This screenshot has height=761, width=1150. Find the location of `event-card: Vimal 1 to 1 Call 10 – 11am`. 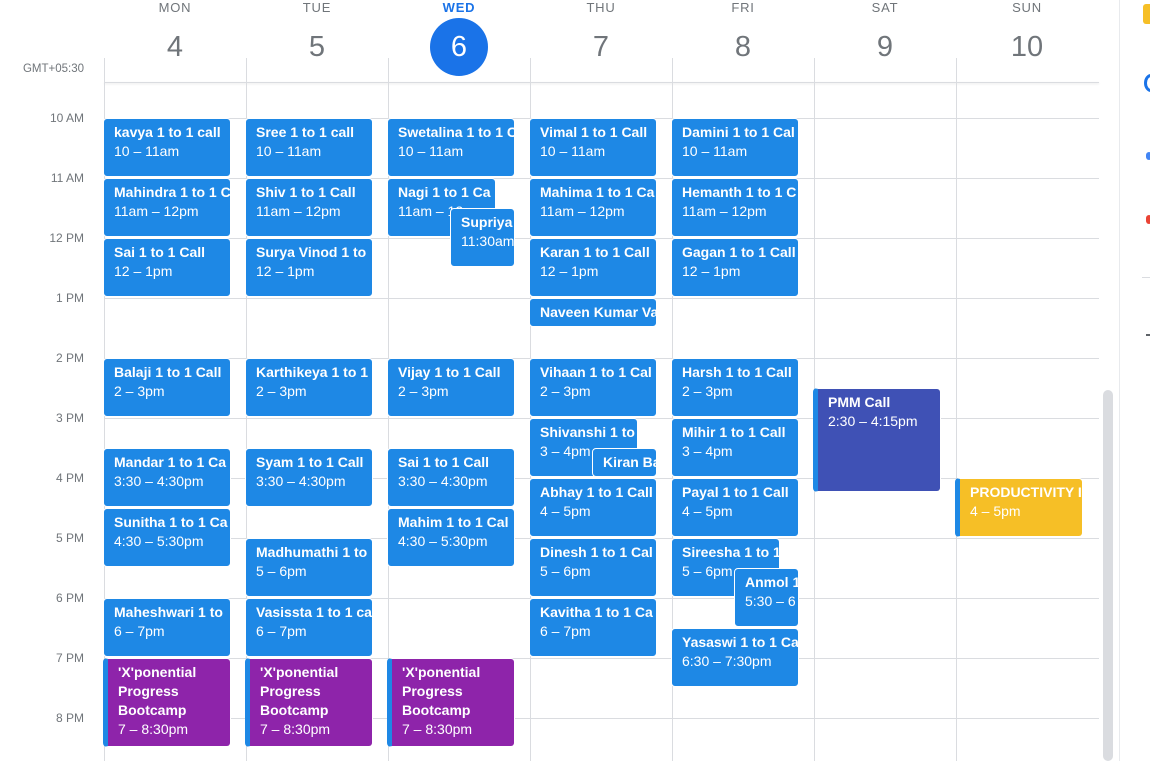

event-card: Vimal 1 to 1 Call 10 – 11am is located at coordinates (593, 147).